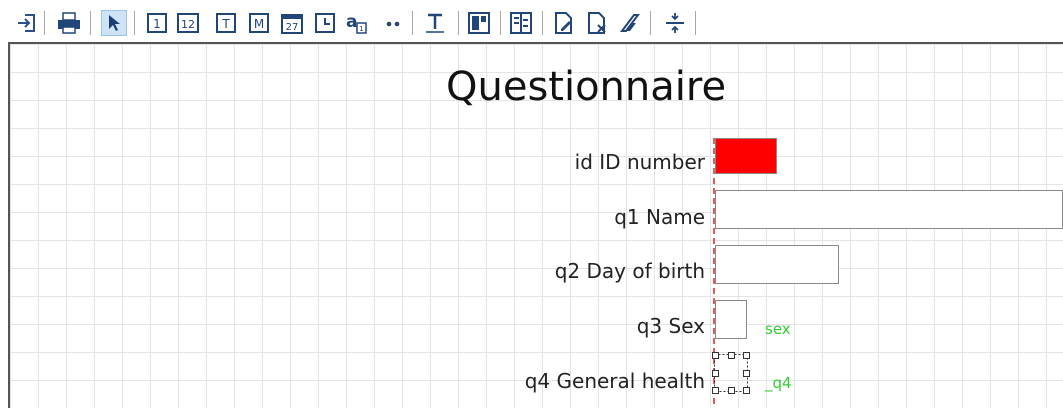 This screenshot has width=1063, height=408. I want to click on field-id-input, so click(746, 156).